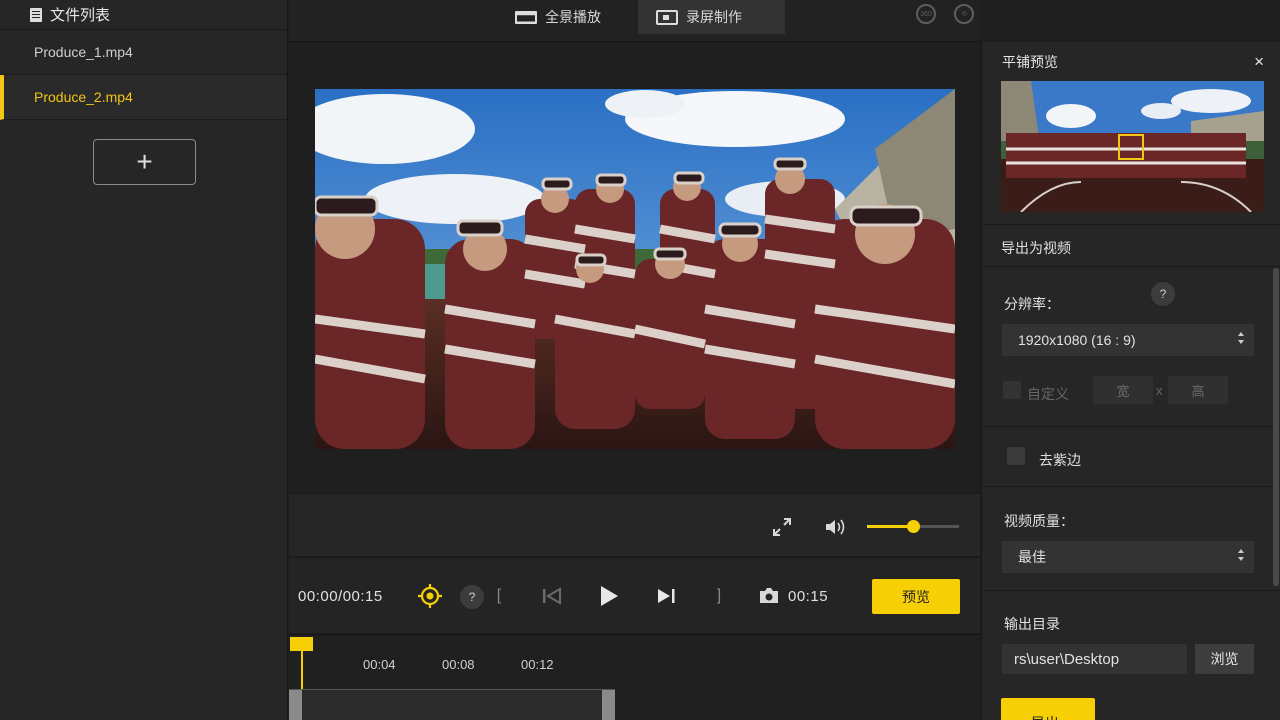 This screenshot has width=1280, height=720. Describe the element at coordinates (1259, 62) in the screenshot. I see `close-icon: ×` at that location.